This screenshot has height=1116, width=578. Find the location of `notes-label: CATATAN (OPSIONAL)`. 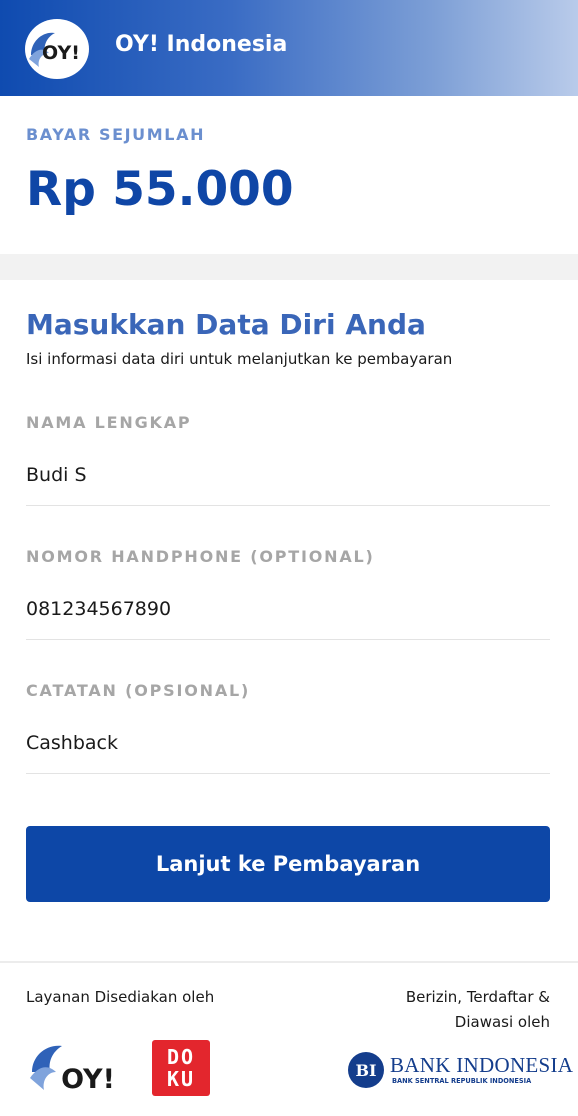

notes-label: CATATAN (OPSIONAL) is located at coordinates (138, 690).